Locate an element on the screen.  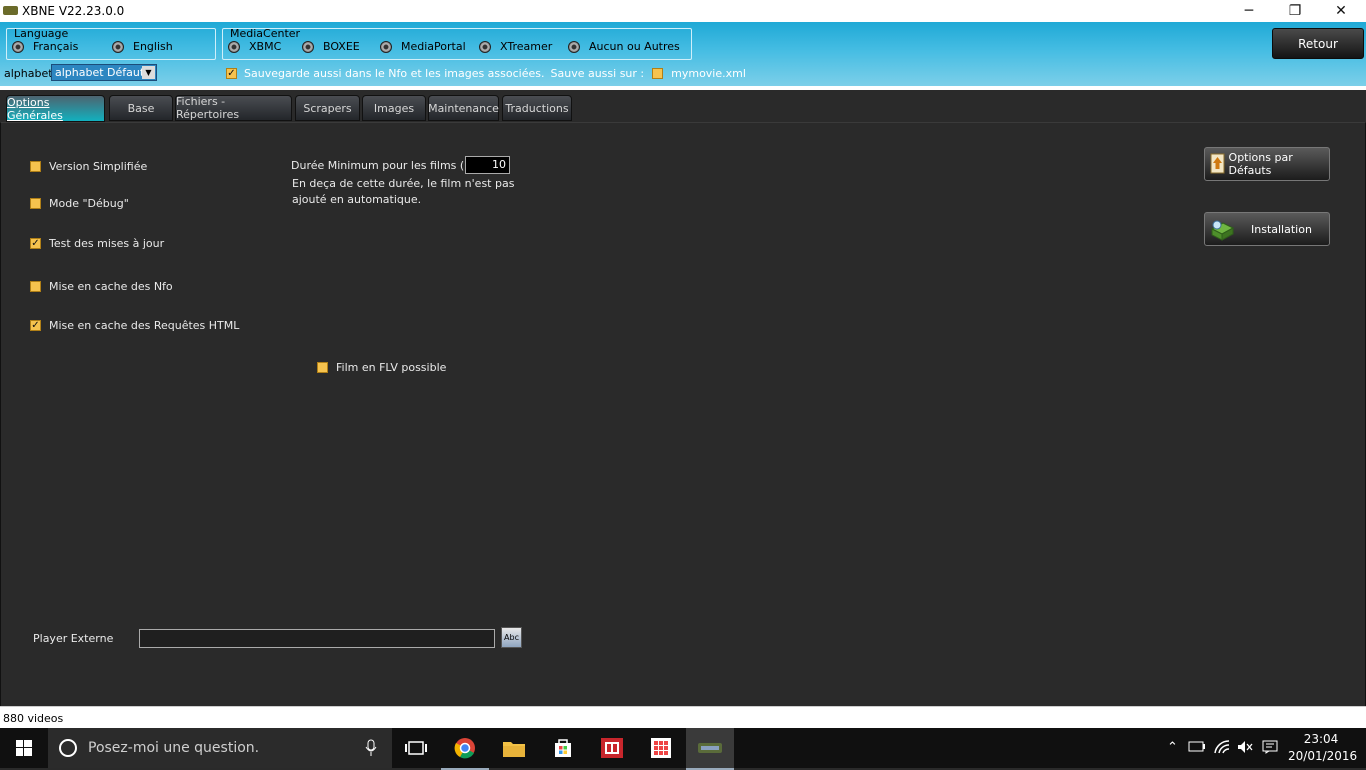
duree-label: Durée Minimum pour les films (mn) is located at coordinates (389, 165).